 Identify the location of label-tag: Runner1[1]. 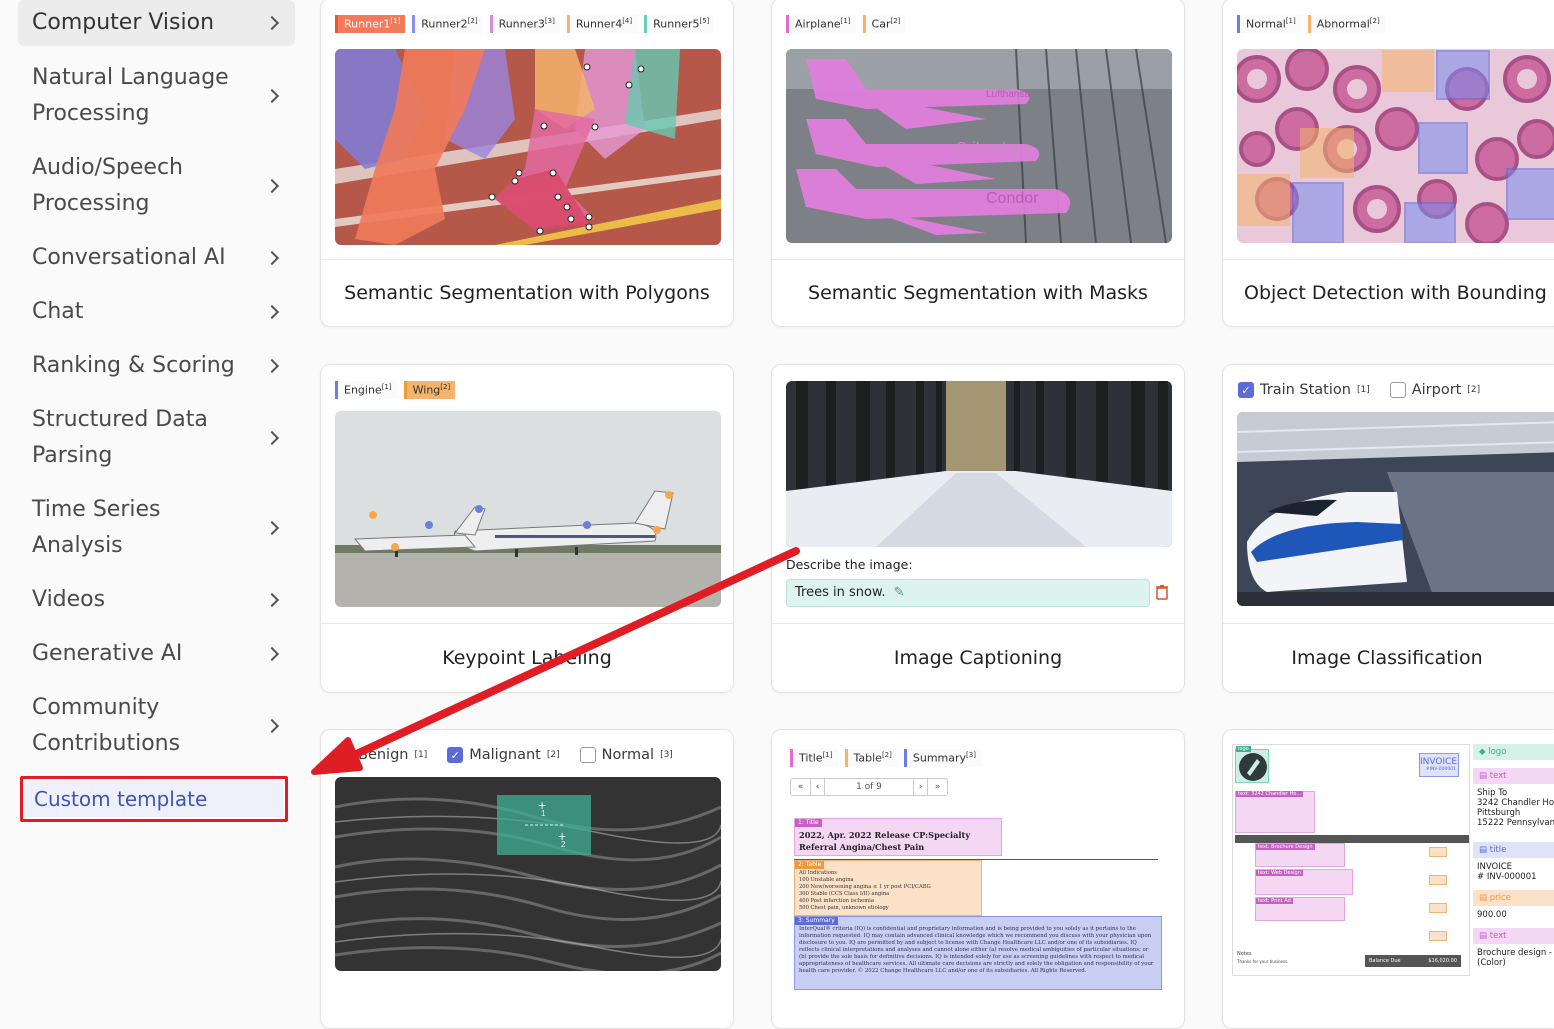
(370, 24).